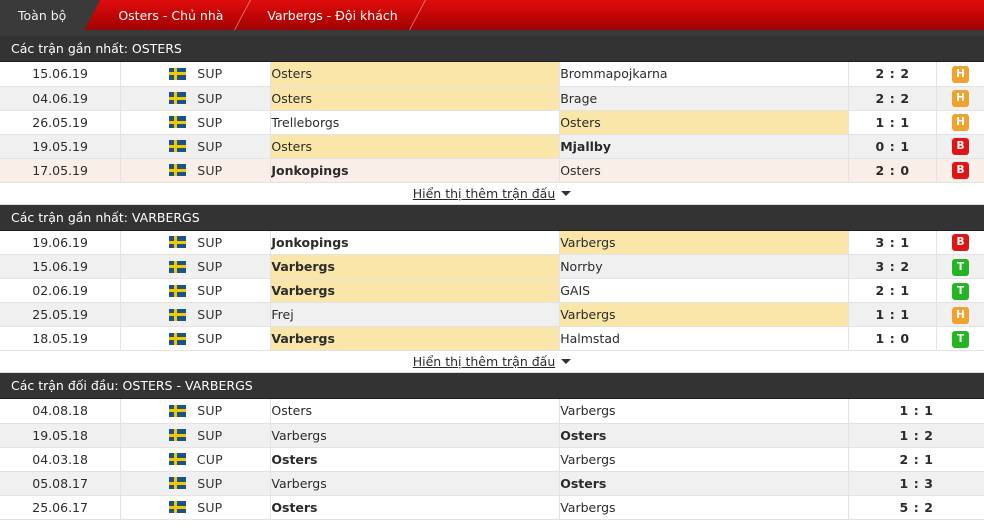  I want to click on away-team: Halmstad, so click(704, 338).